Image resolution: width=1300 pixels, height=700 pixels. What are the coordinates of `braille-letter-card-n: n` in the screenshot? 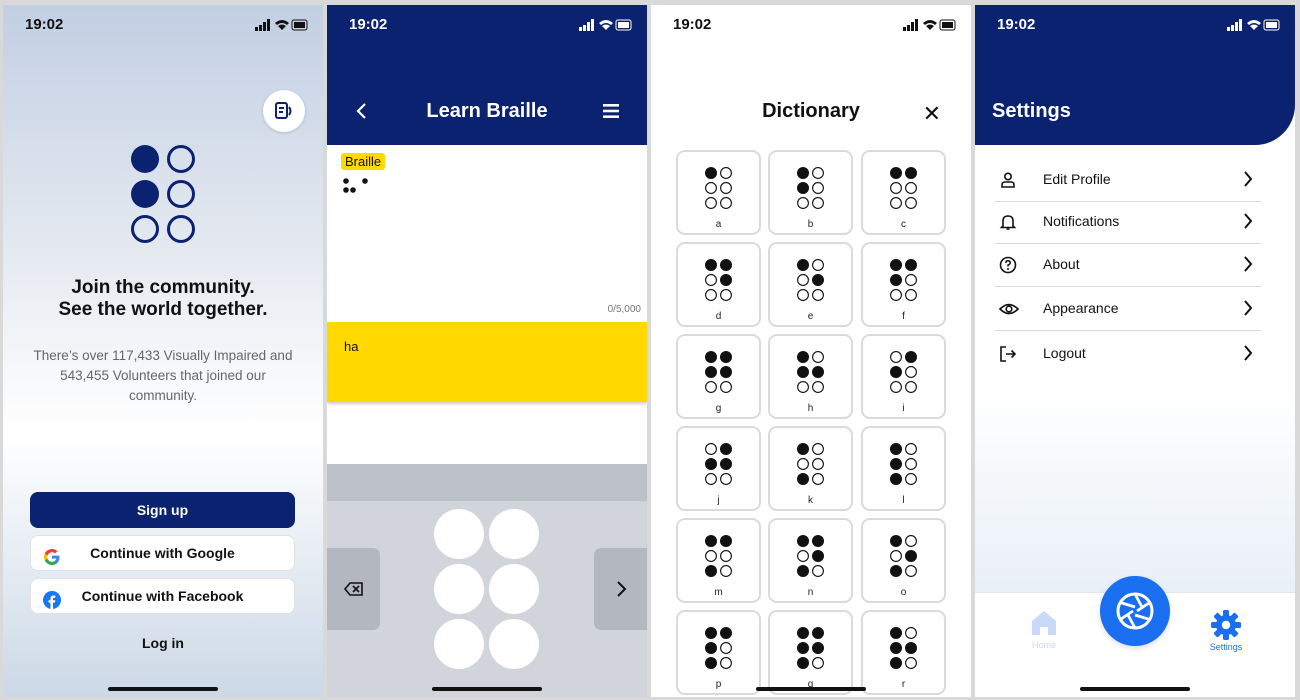 It's located at (810, 560).